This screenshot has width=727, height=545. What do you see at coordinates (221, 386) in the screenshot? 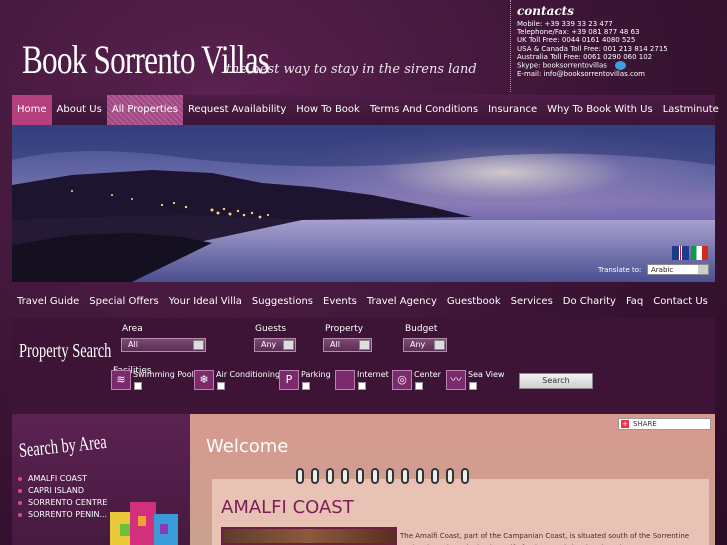
I see `air-conditioning-checkbox` at bounding box center [221, 386].